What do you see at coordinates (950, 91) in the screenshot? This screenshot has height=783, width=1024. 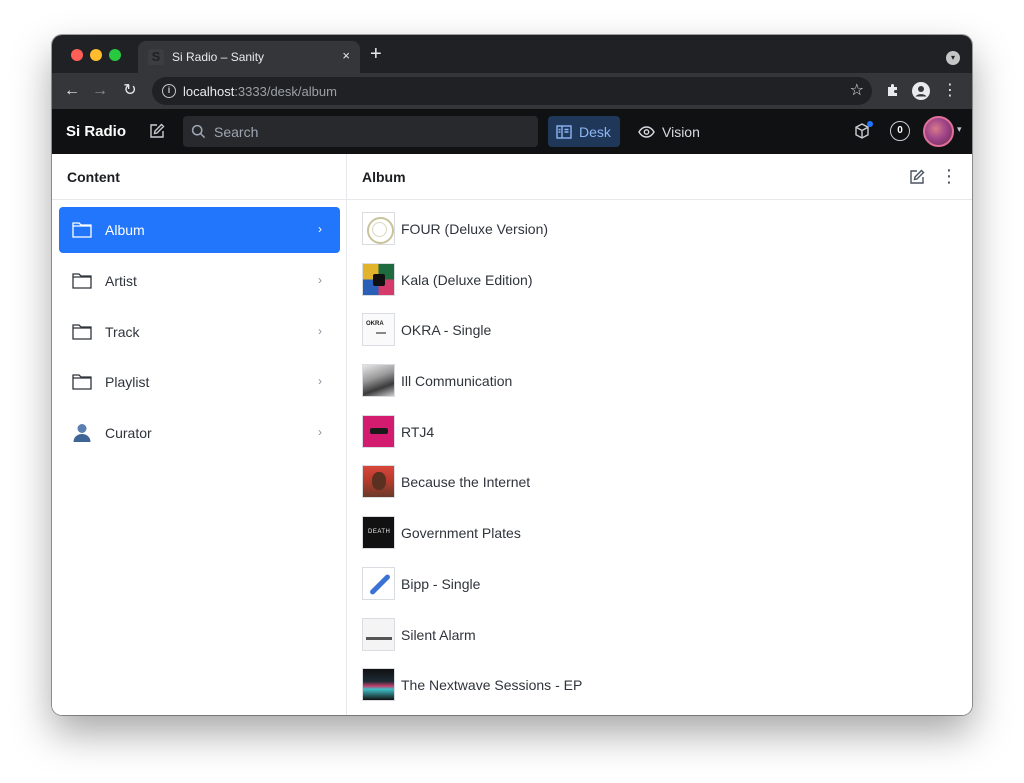 I see `browser-menu-icon: ⋮` at bounding box center [950, 91].